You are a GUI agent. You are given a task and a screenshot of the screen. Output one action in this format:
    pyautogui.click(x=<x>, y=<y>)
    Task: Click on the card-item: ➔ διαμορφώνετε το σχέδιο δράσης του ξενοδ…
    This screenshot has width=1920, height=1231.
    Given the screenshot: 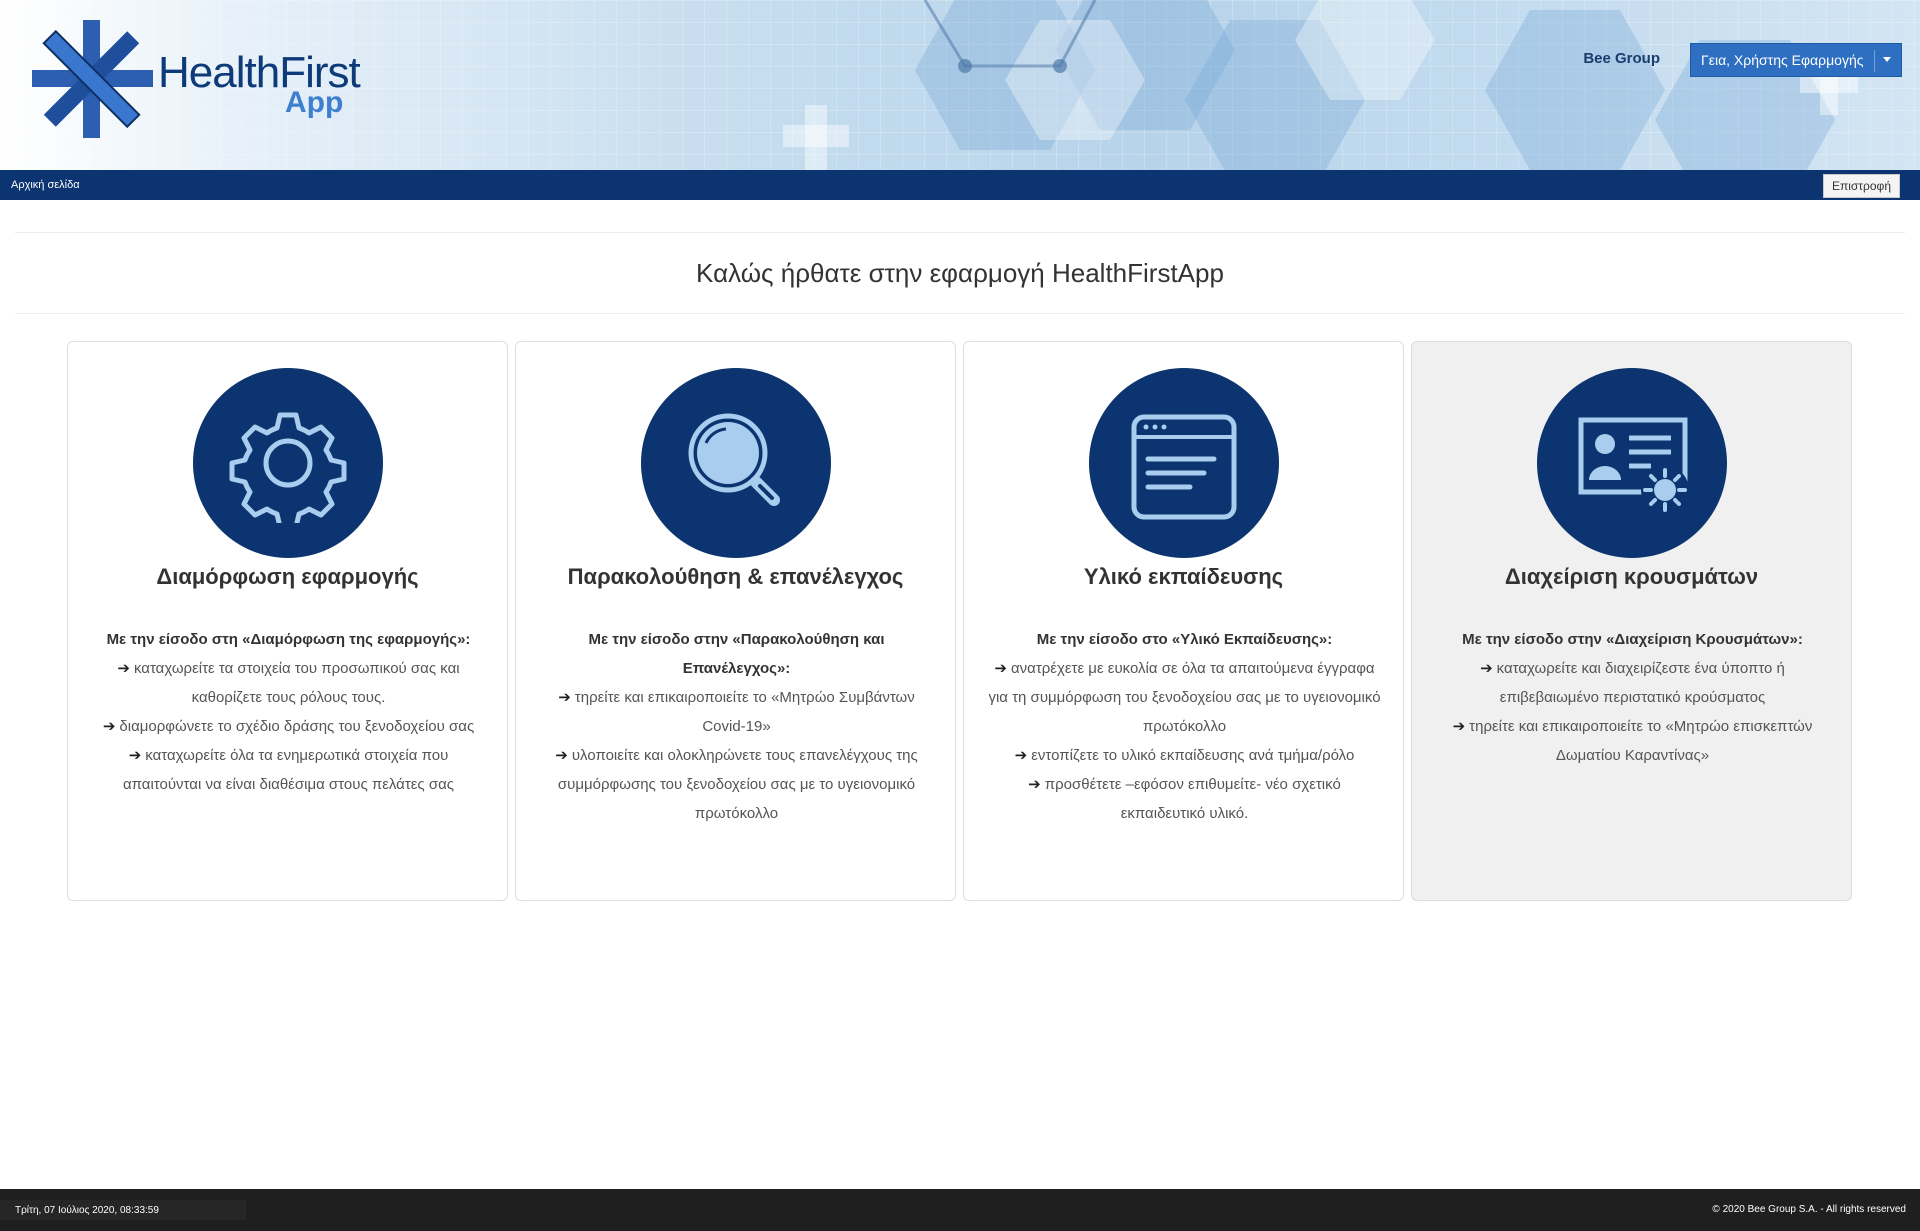 What is the action you would take?
    pyautogui.click(x=288, y=726)
    